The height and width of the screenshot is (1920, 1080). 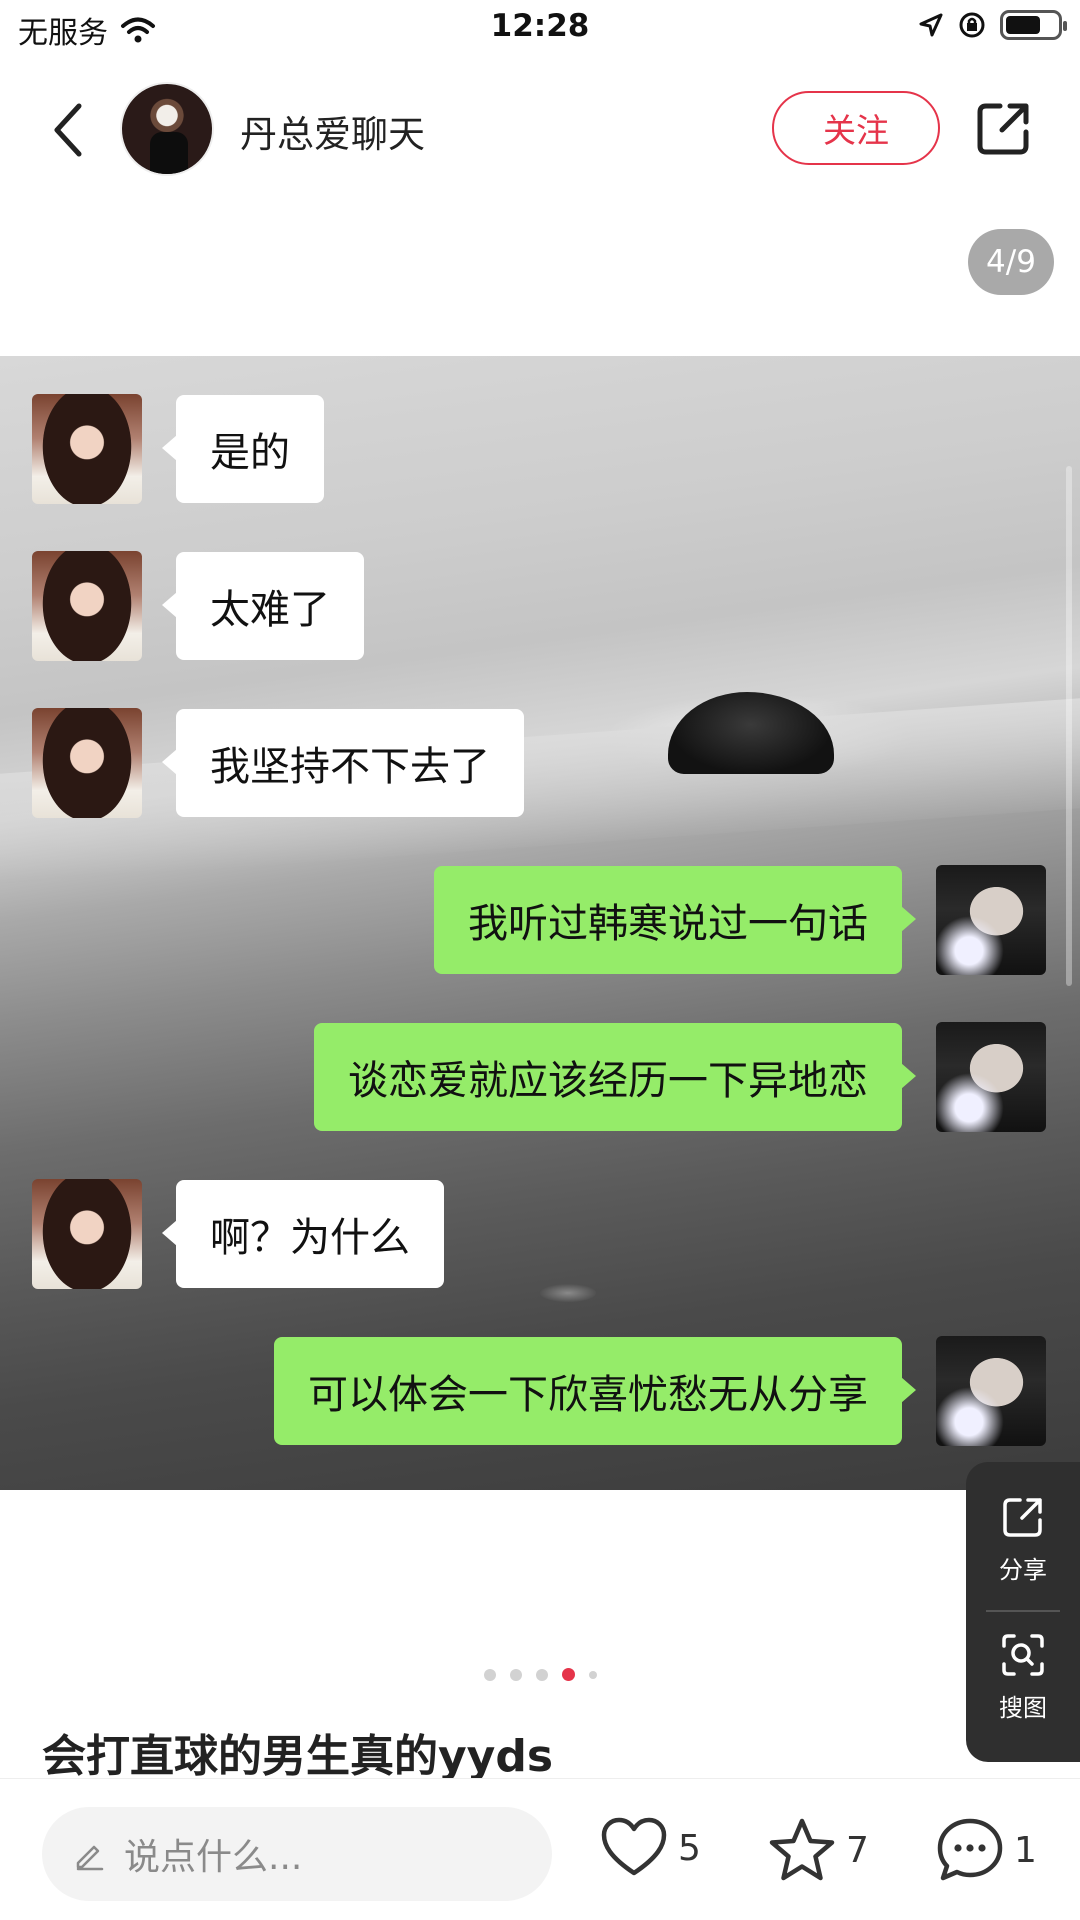 What do you see at coordinates (298, 1756) in the screenshot?
I see `post-title: 会打直球的男生真的yyds` at bounding box center [298, 1756].